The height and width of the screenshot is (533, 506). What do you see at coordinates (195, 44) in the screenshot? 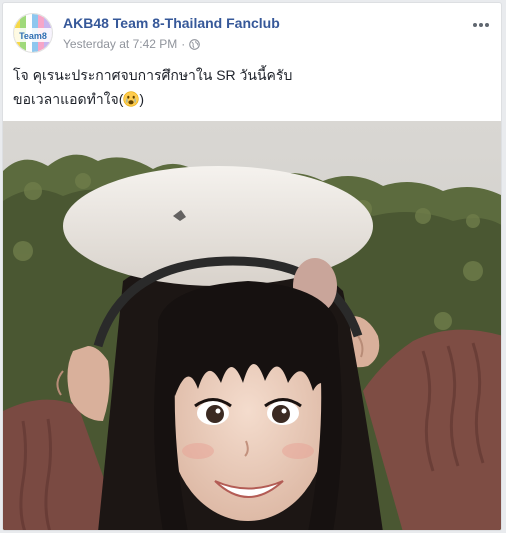
I see `globe-icon` at bounding box center [195, 44].